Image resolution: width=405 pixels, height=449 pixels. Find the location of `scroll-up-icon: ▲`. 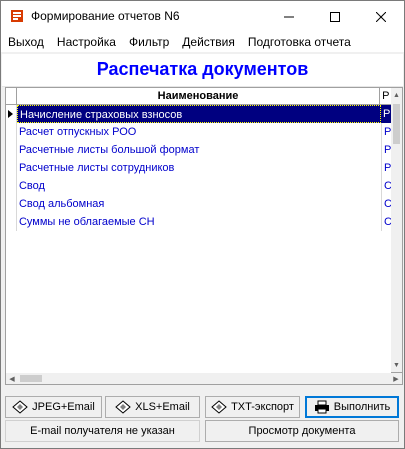

scroll-up-icon: ▲ is located at coordinates (396, 95).